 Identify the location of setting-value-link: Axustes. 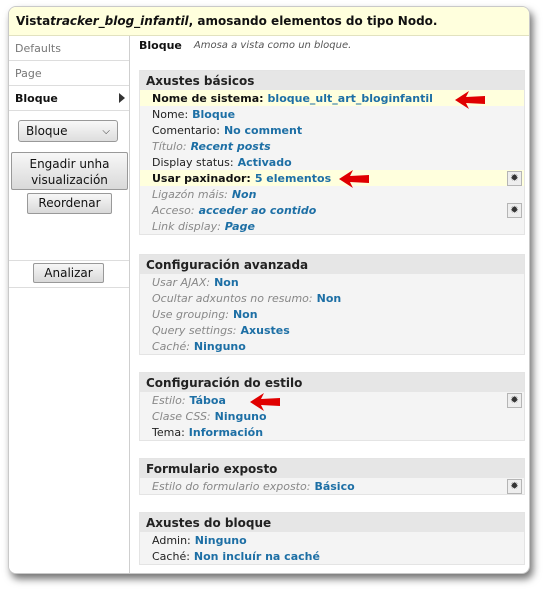
(265, 330).